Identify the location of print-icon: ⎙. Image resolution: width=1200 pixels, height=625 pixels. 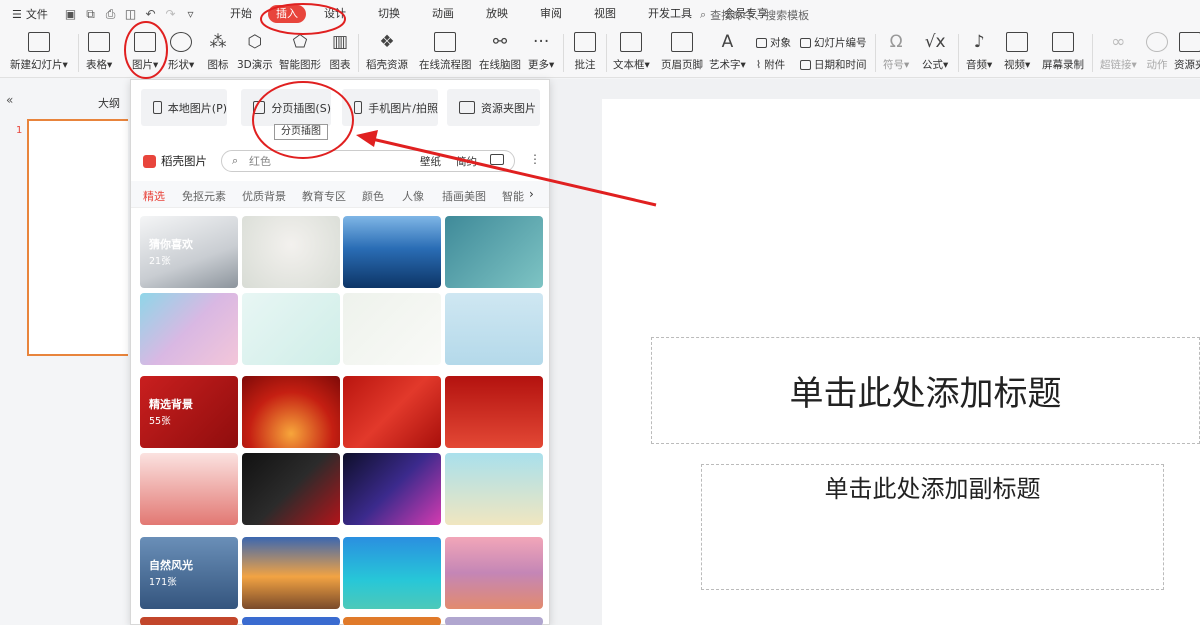
(110, 14).